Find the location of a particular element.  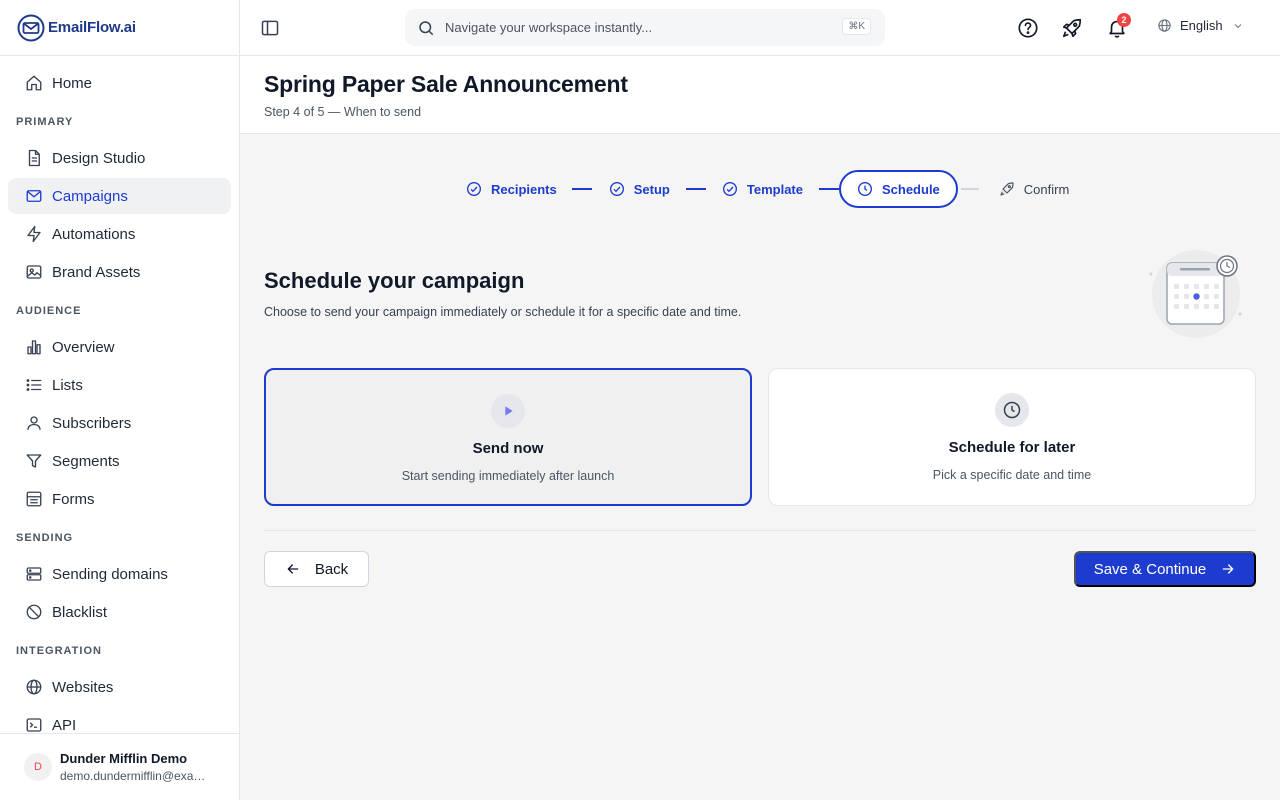

sidebar-section-audience: AUDIENCE is located at coordinates (49, 310).